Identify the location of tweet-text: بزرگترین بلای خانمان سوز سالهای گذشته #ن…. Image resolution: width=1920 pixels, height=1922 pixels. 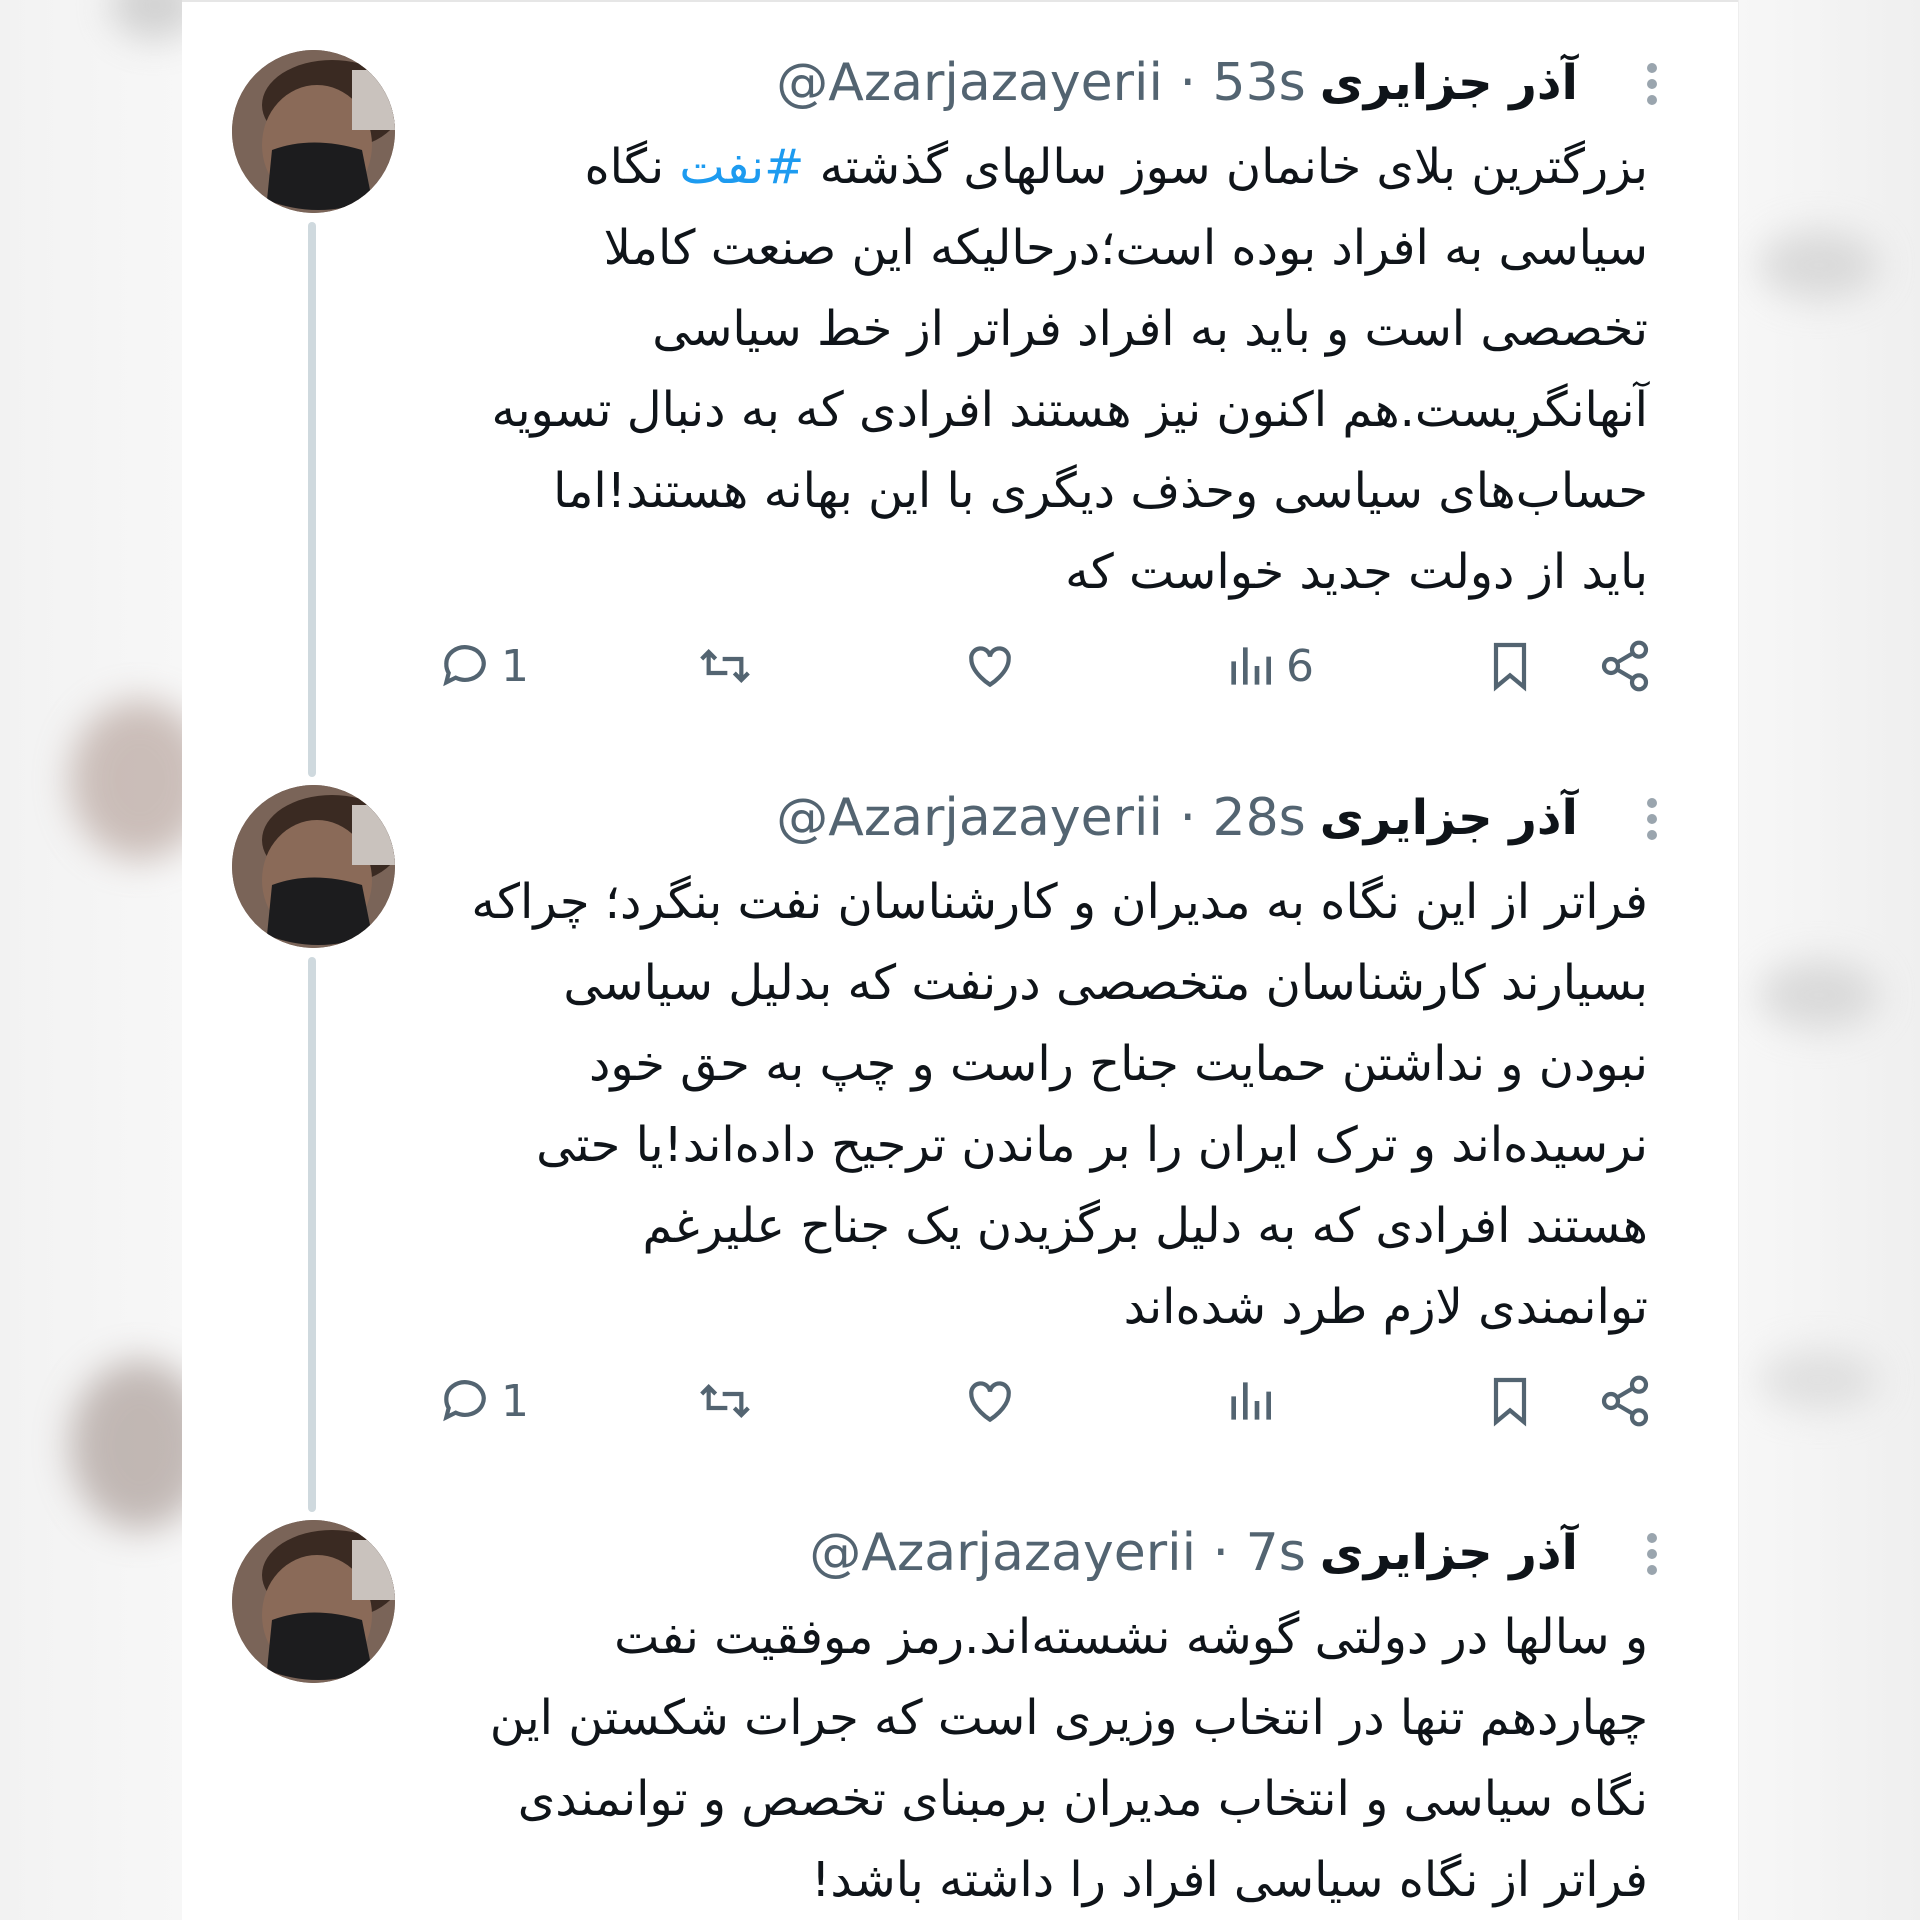
(1069, 369).